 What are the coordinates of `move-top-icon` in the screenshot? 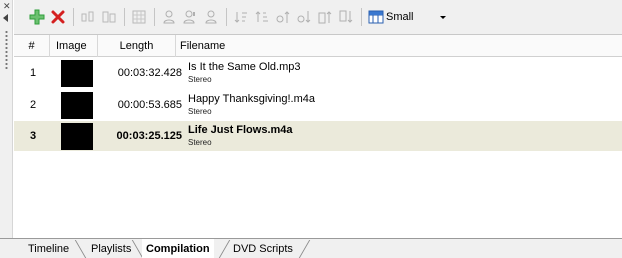 It's located at (325, 17).